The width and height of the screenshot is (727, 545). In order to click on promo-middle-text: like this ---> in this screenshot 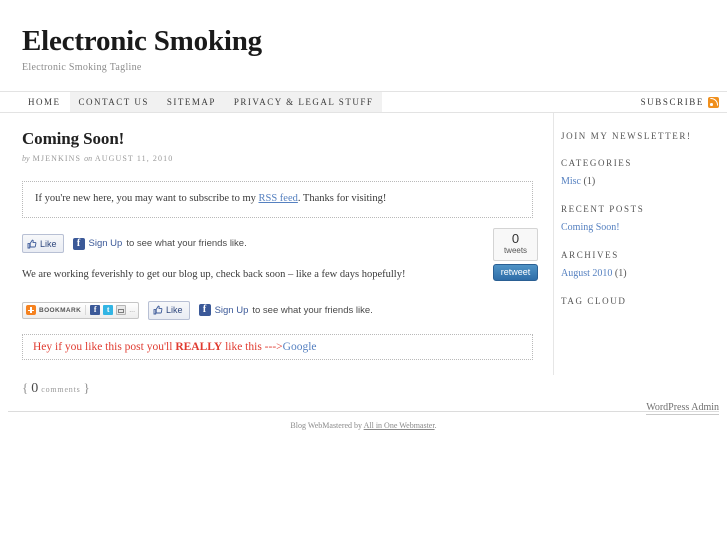, I will do `click(252, 346)`.